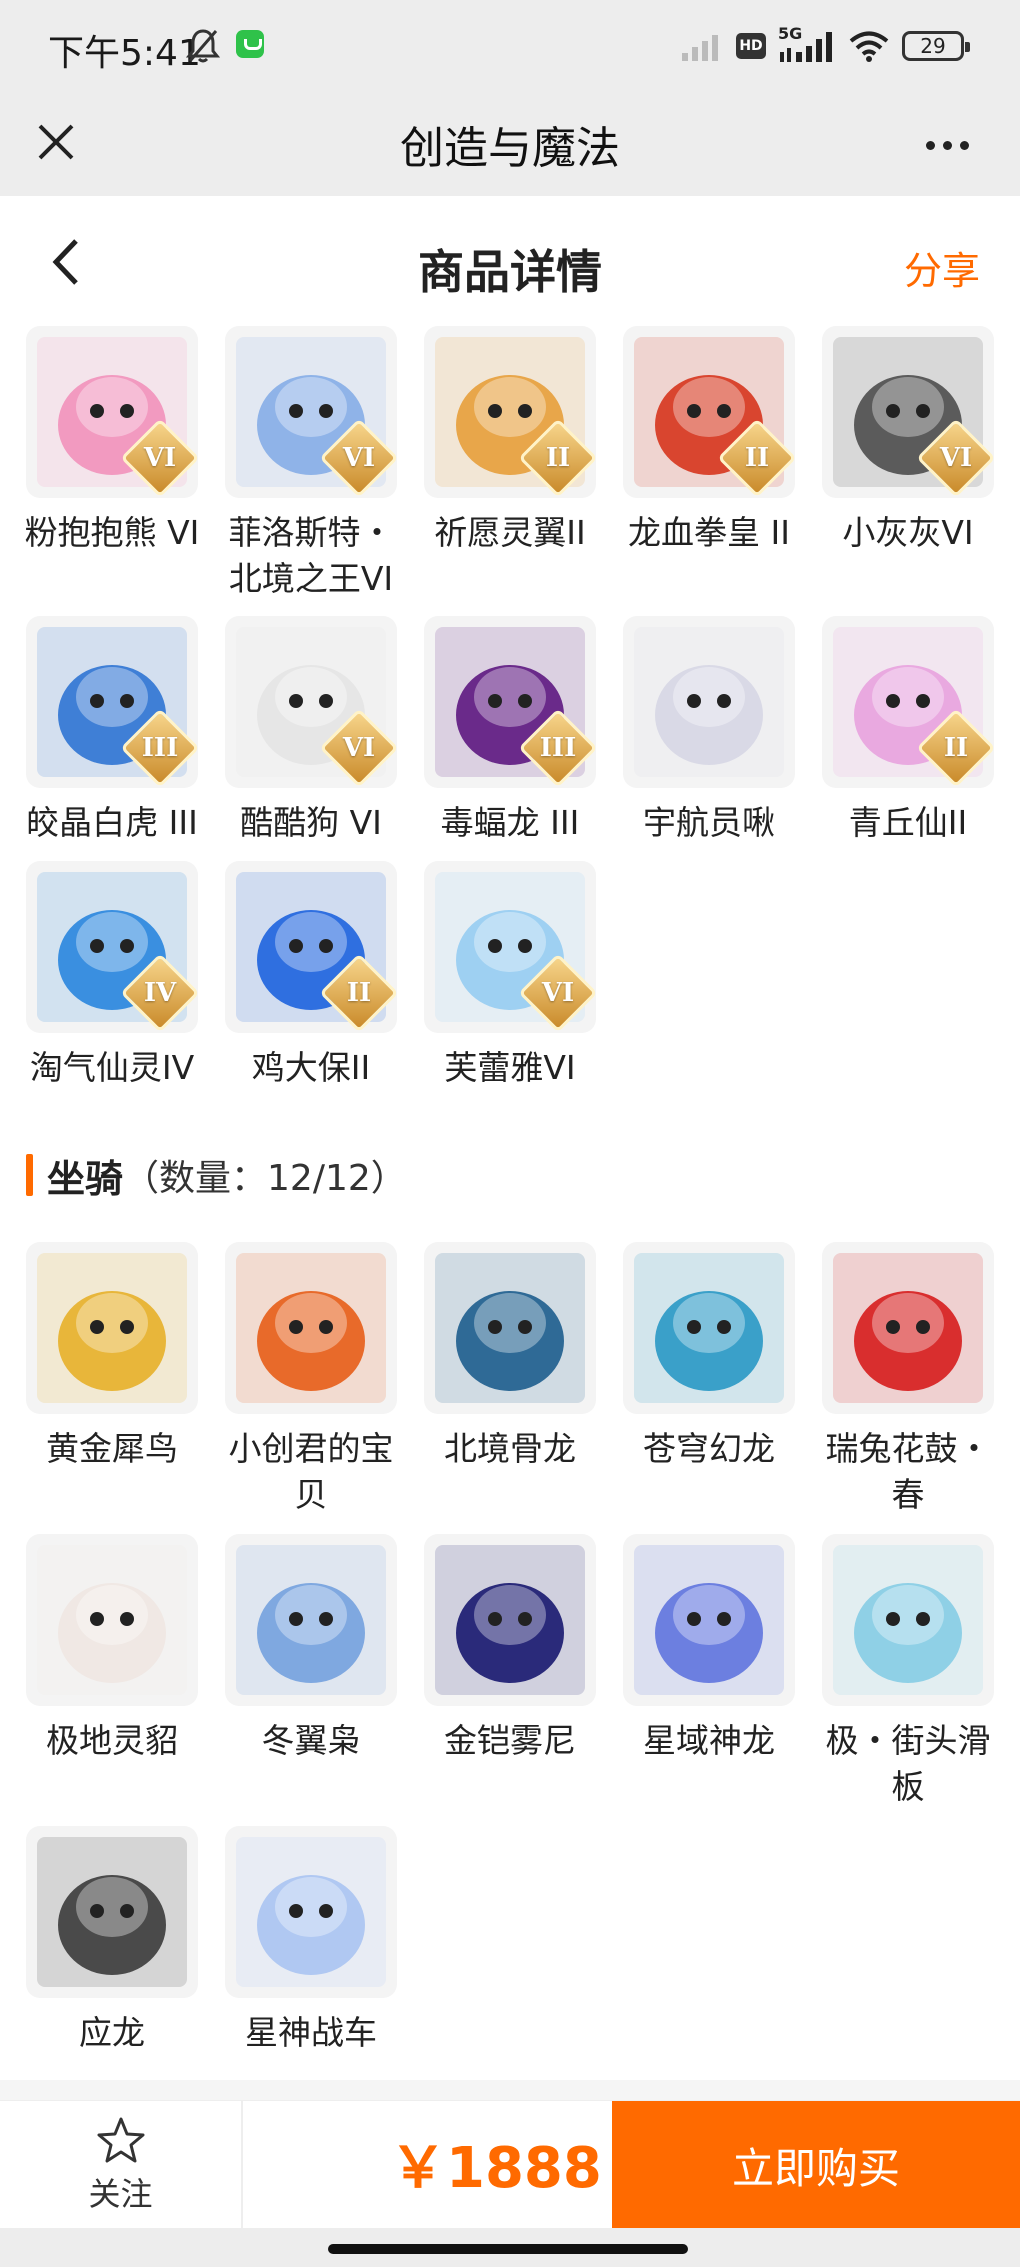  I want to click on app-title: 创造与魔法, so click(510, 148).